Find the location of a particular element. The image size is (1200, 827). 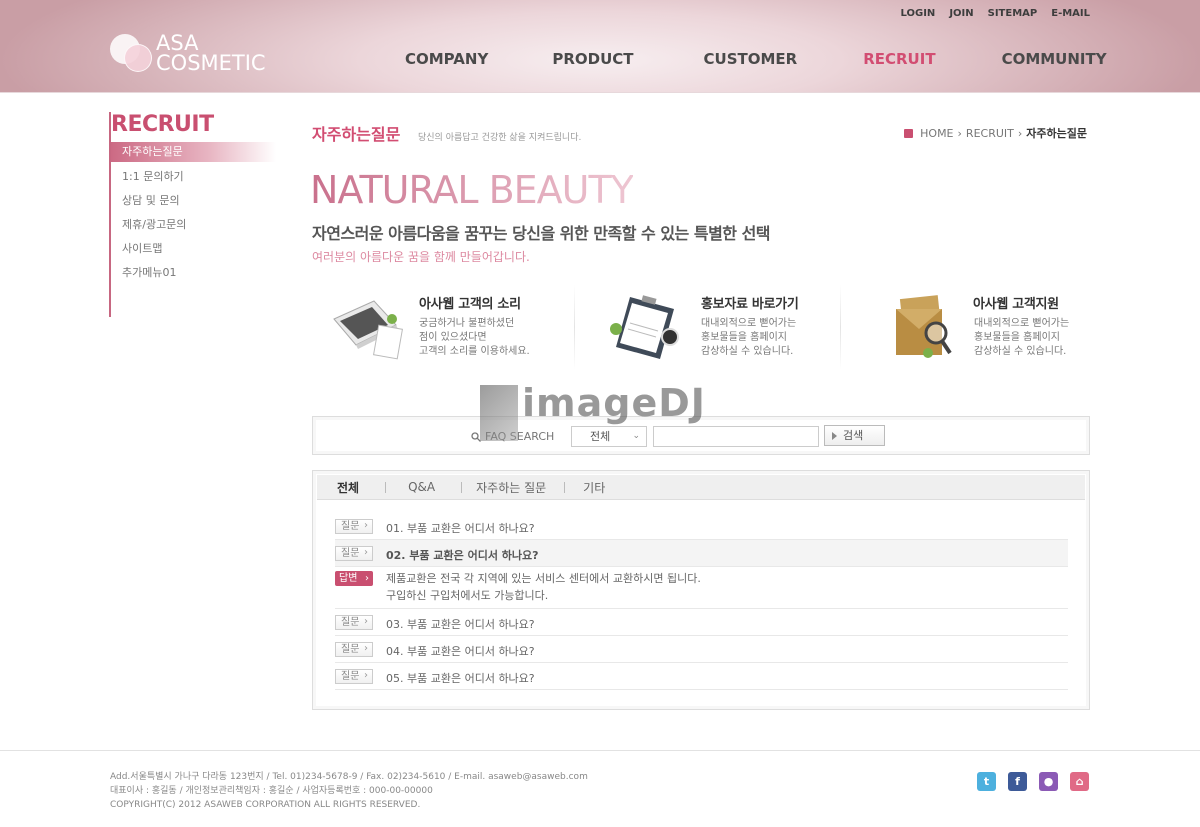

card-title: 아사웹 고객지원 is located at coordinates (1016, 304).